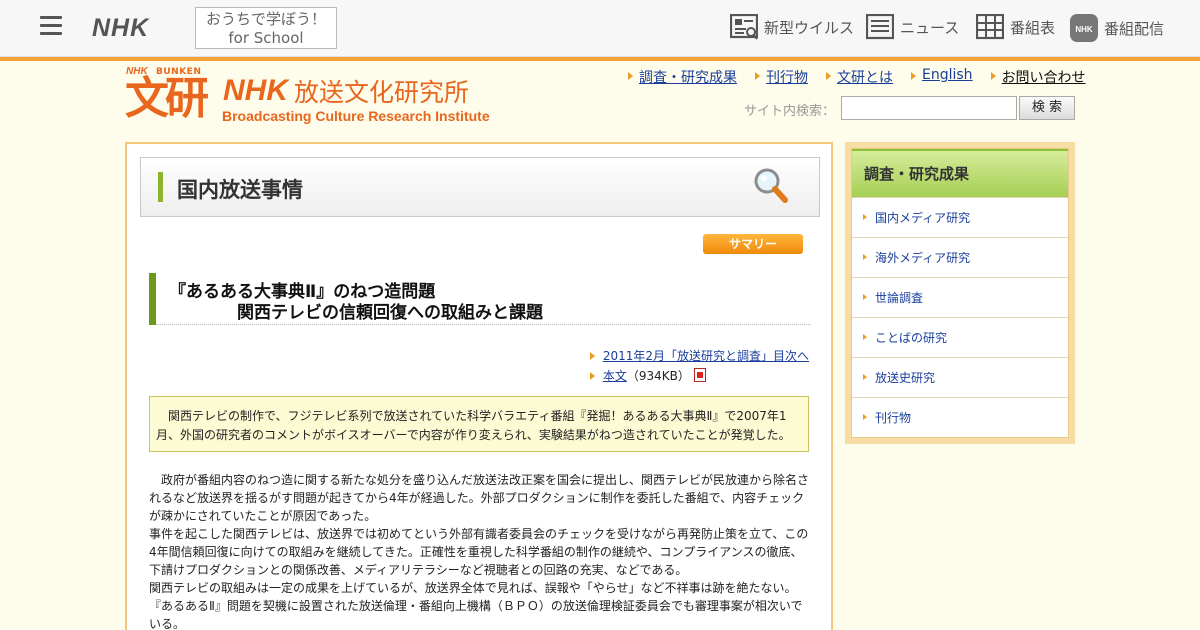  I want to click on sidebar-item-publications: 刊行物, so click(960, 417).